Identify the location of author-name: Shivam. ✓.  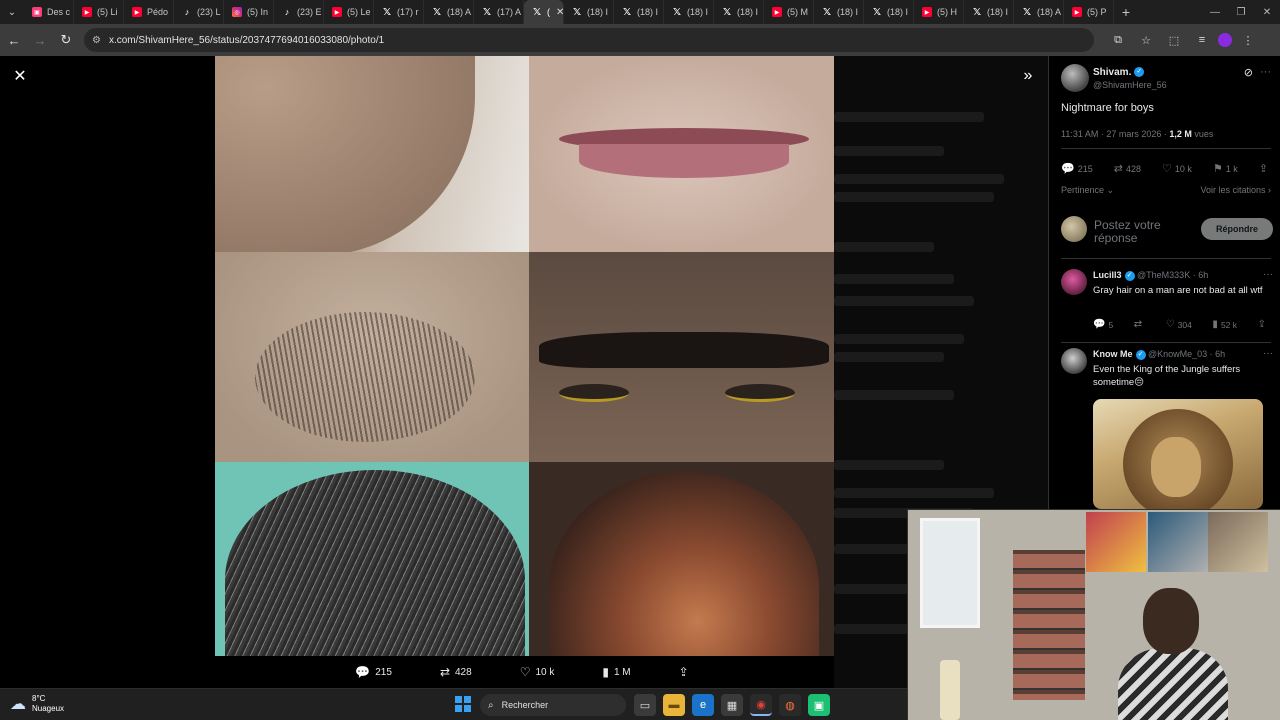
(1119, 72).